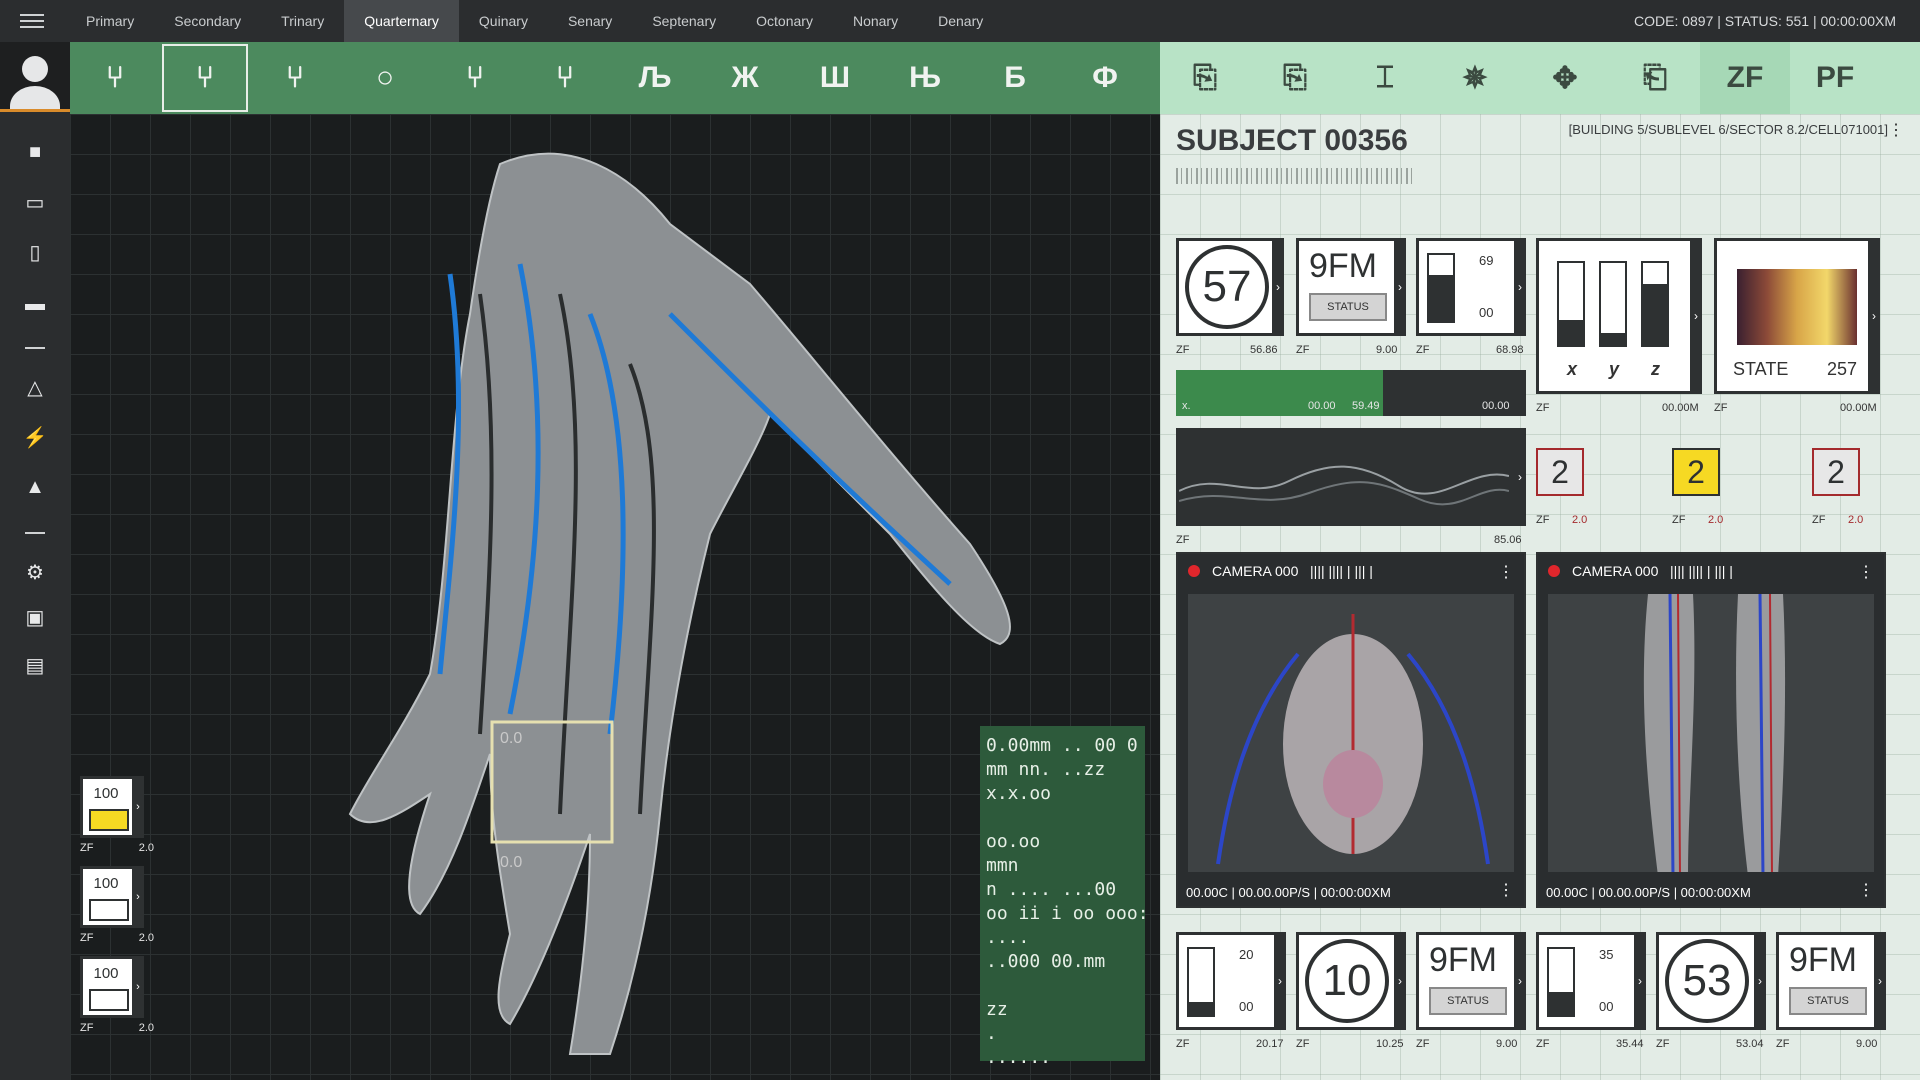 The height and width of the screenshot is (1080, 1920). What do you see at coordinates (1507, 1044) in the screenshot?
I see `widget-right-label: 9.00` at bounding box center [1507, 1044].